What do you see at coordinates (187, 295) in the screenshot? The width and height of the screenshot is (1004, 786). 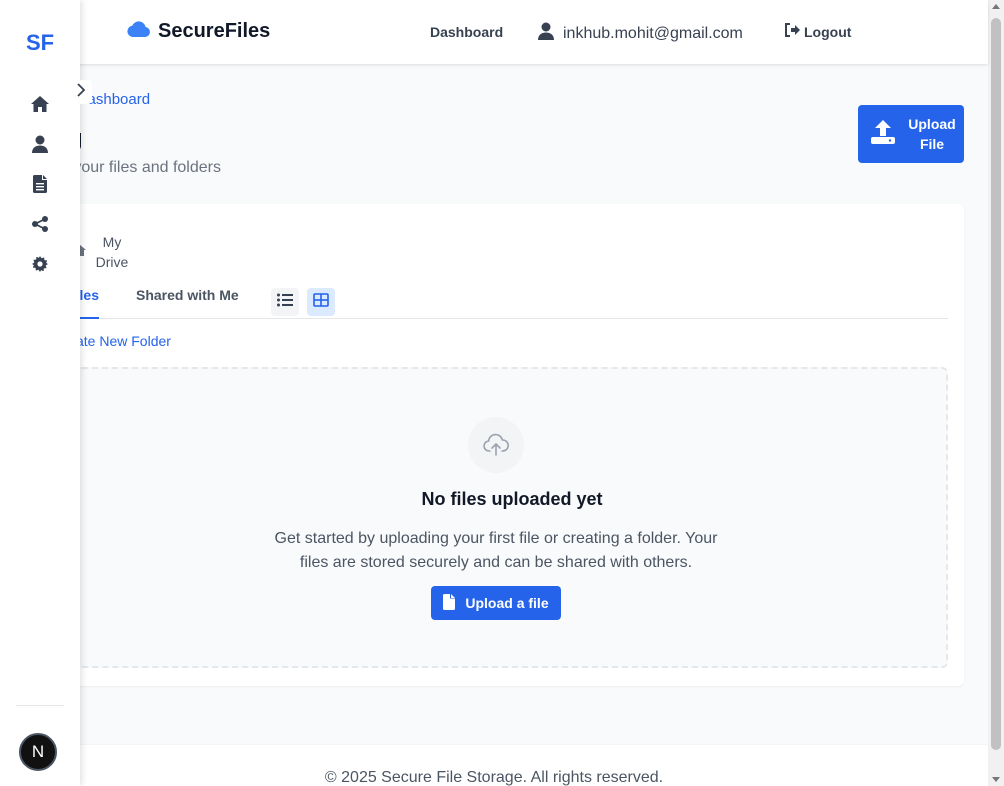 I see `tab-shared-with-me: Shared with Me` at bounding box center [187, 295].